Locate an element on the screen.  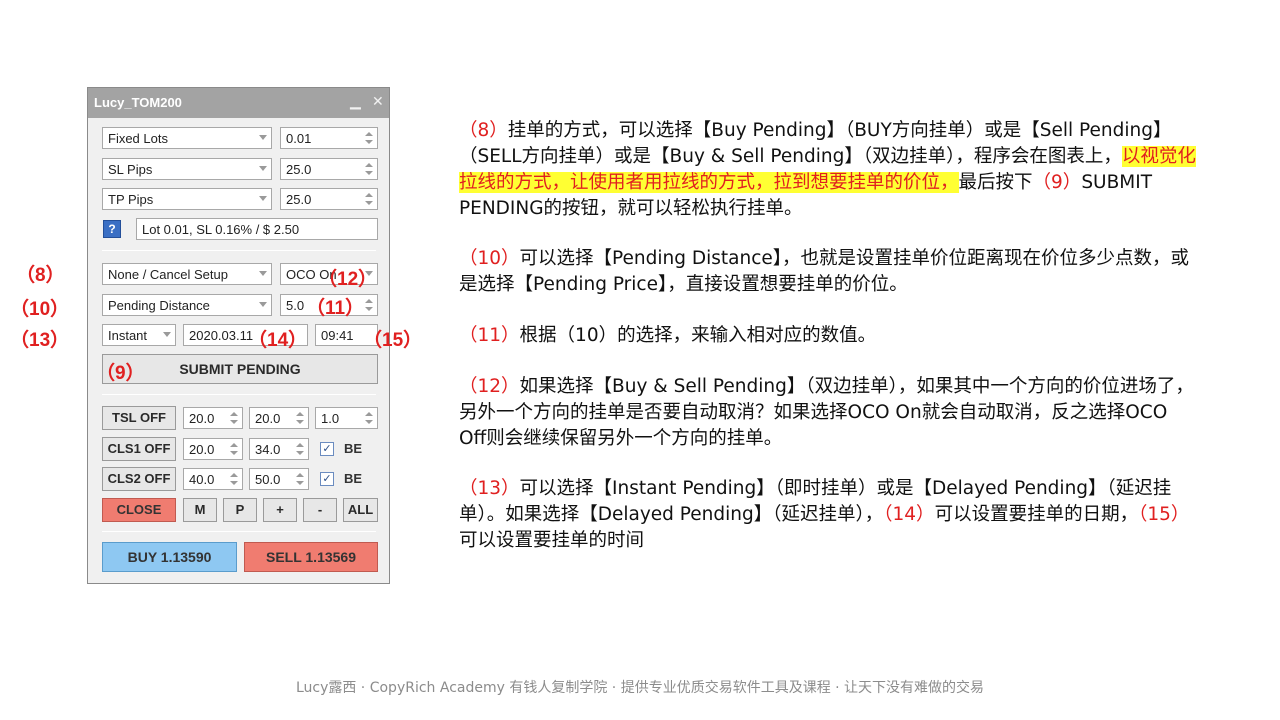
annotation-11: （11） is located at coordinates (335, 308).